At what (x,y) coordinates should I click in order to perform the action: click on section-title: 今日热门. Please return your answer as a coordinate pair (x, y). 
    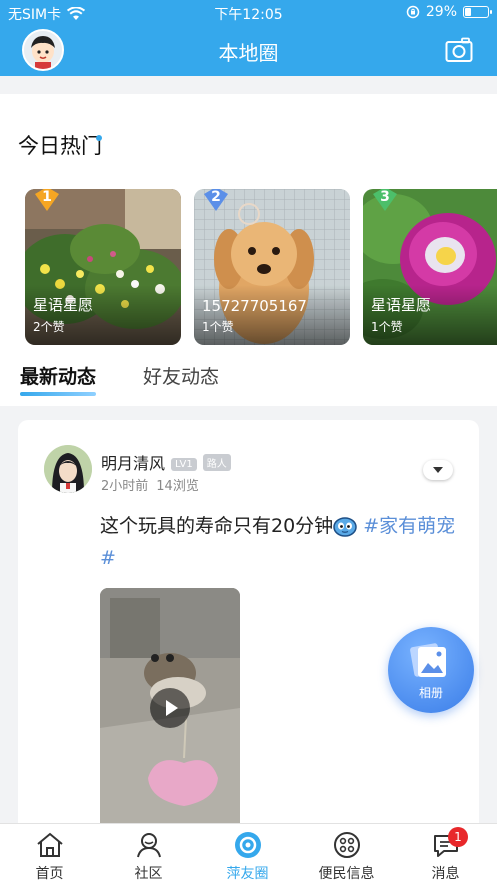
    Looking at the image, I should click on (60, 146).